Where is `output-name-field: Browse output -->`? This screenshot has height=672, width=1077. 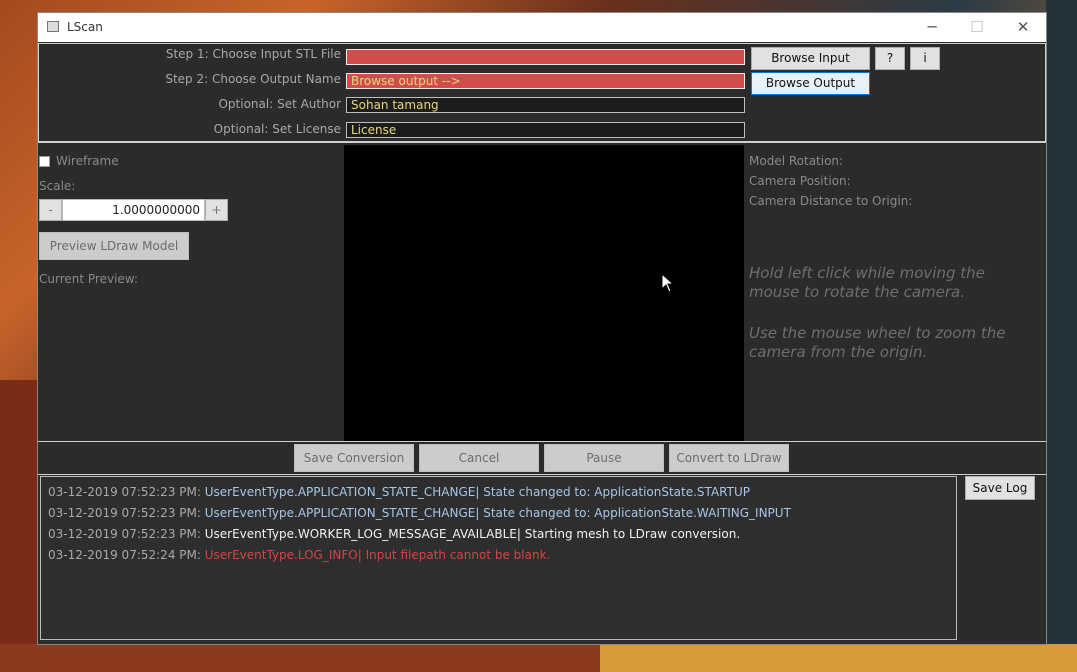
output-name-field: Browse output --> is located at coordinates (545, 81).